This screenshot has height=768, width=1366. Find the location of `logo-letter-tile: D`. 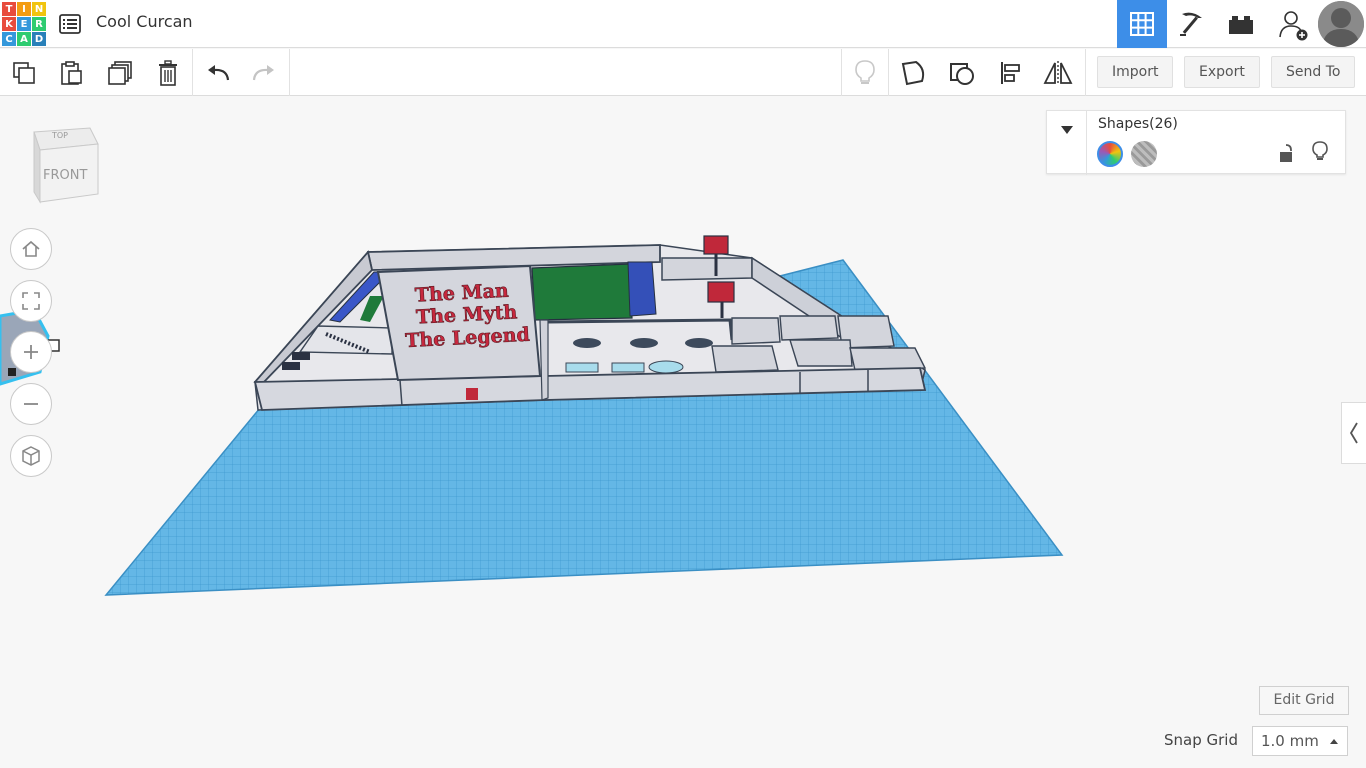

logo-letter-tile: D is located at coordinates (39, 39).